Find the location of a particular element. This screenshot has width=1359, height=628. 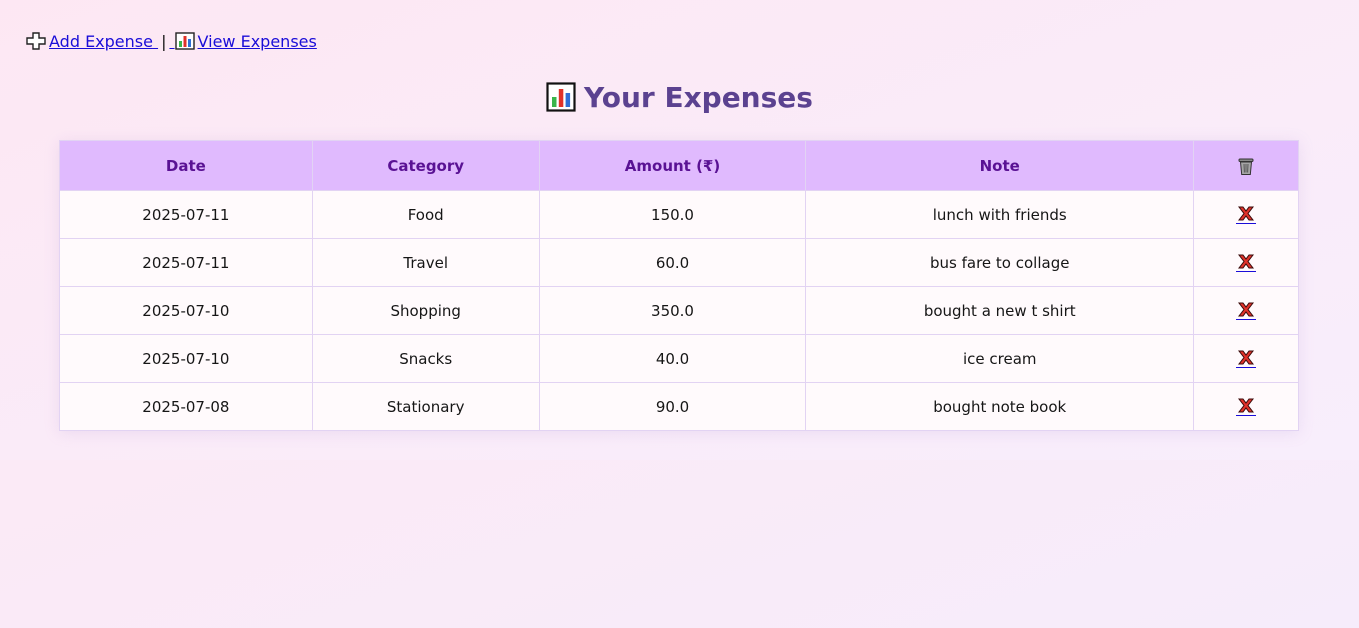

cell-note: ice cream is located at coordinates (1000, 358).